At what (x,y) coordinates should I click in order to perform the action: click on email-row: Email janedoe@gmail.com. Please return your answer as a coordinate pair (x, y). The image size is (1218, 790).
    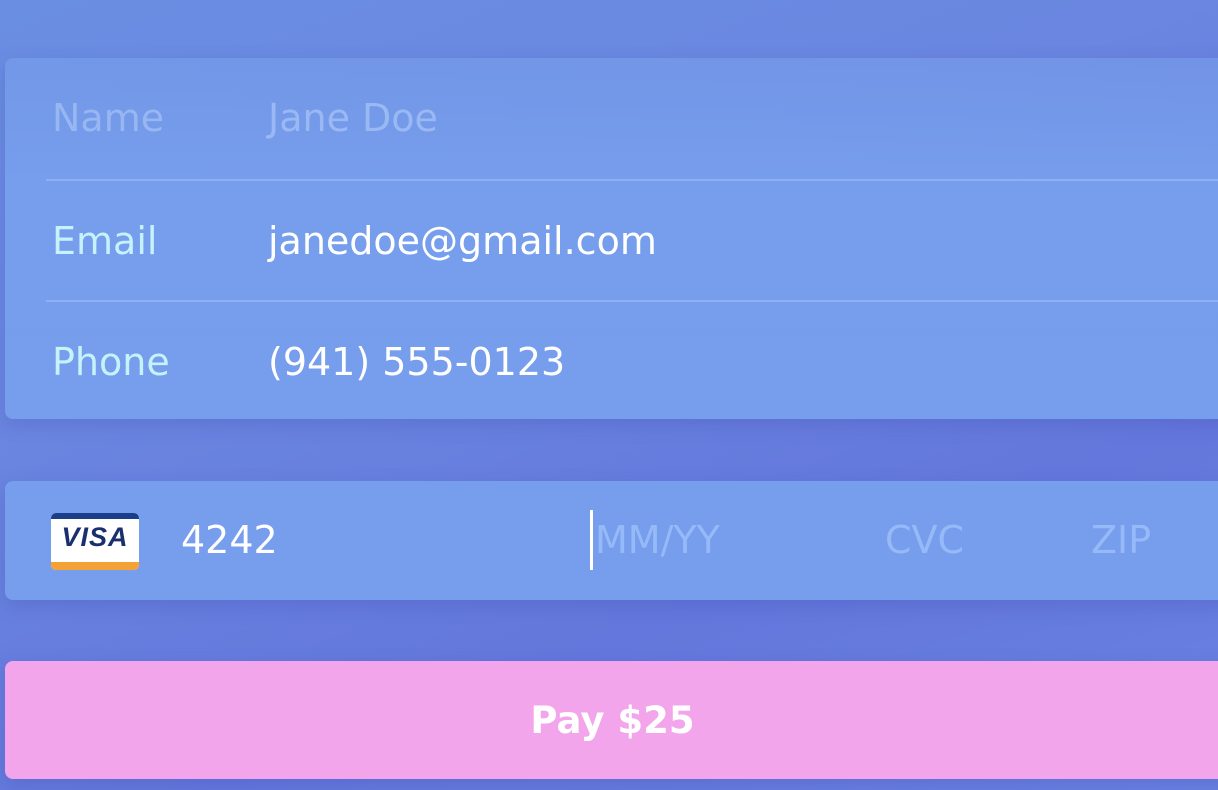
    Looking at the image, I should click on (632, 240).